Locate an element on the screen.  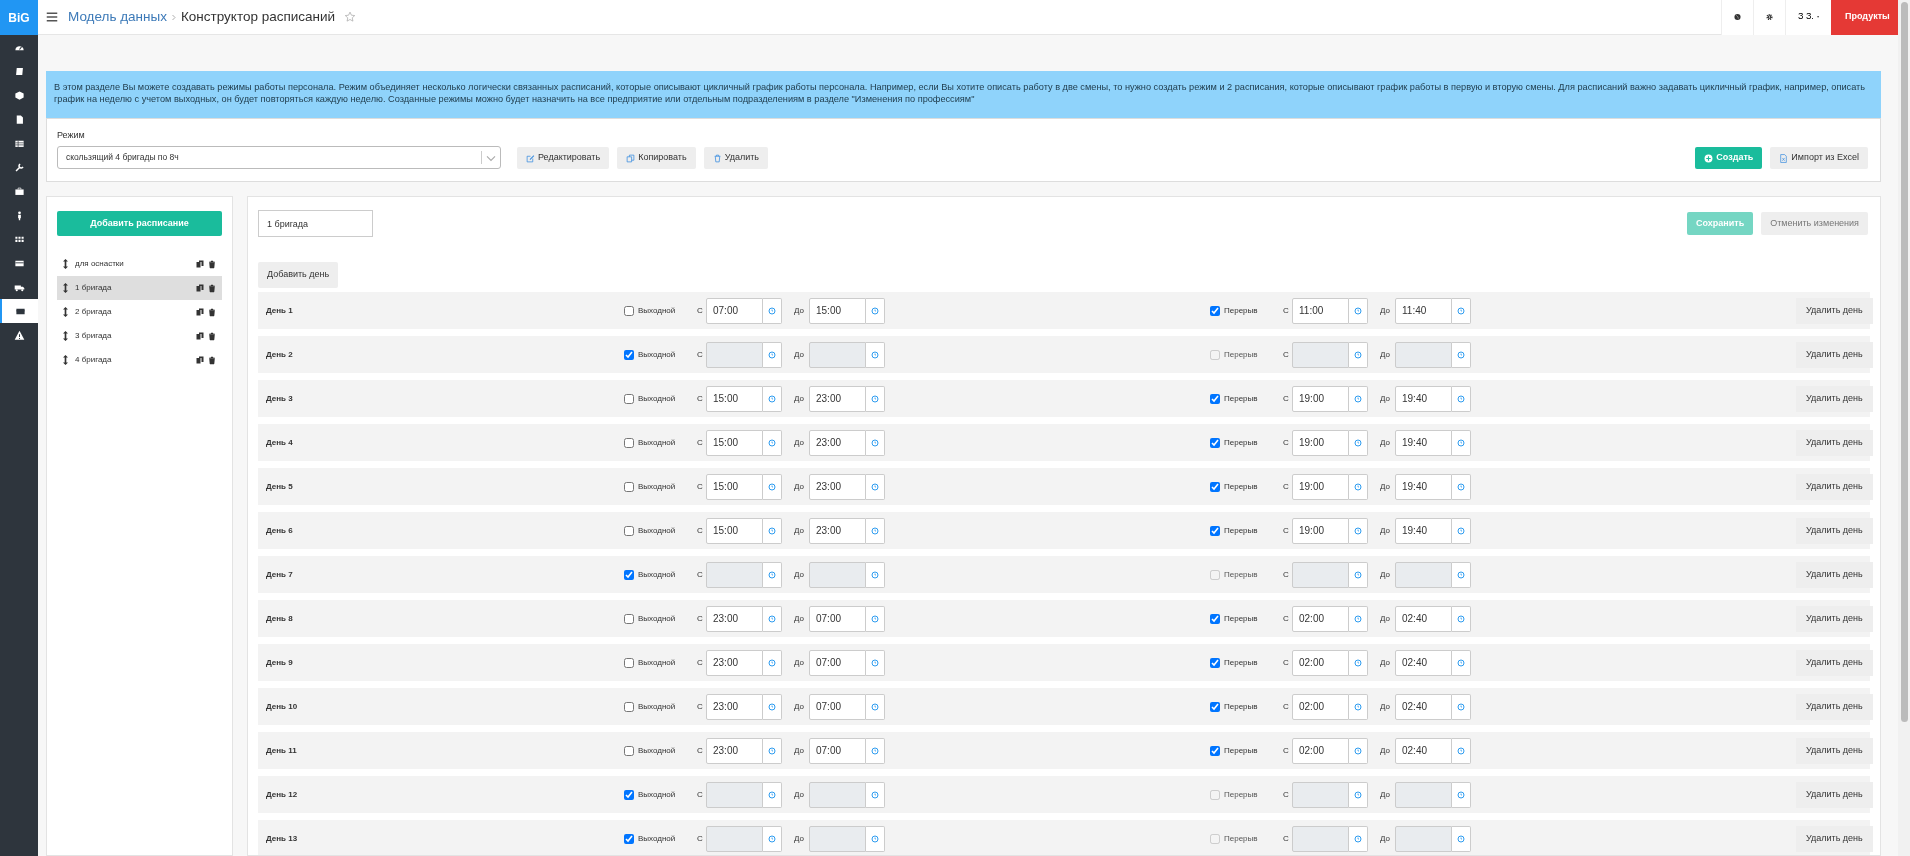
time-field: 11:40 is located at coordinates (1423, 310).